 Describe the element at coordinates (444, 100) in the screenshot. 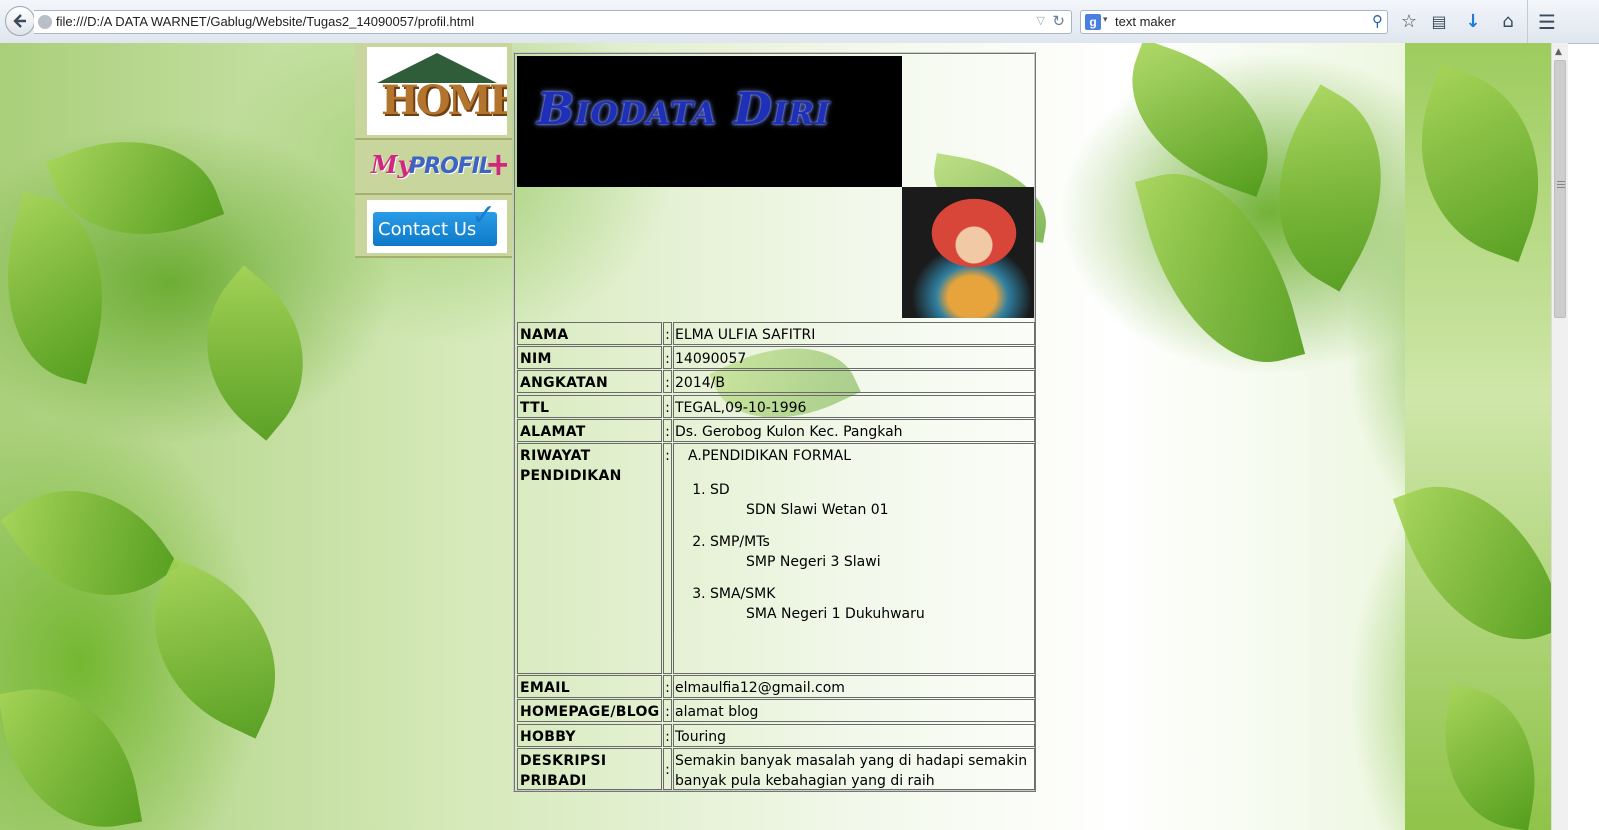

I see `home-link-label: HOME` at that location.